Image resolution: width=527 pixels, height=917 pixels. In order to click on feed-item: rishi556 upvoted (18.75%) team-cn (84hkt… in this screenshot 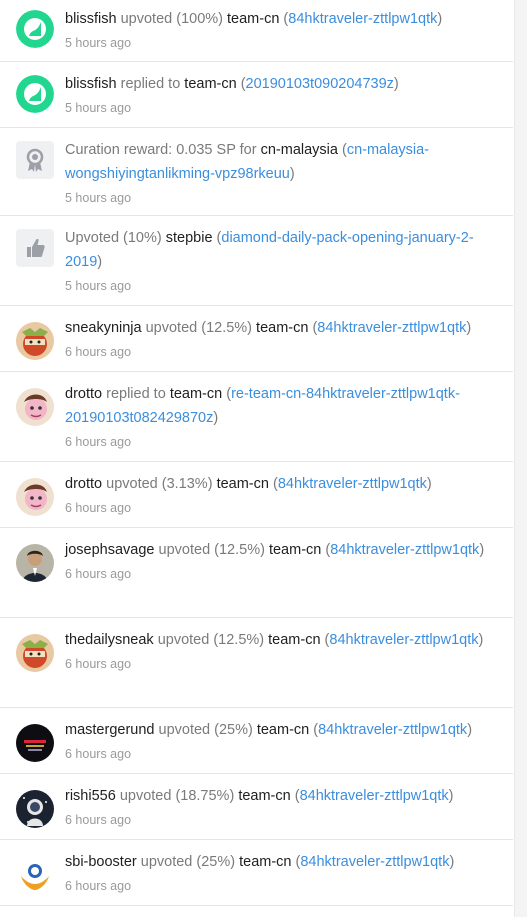, I will do `click(256, 807)`.